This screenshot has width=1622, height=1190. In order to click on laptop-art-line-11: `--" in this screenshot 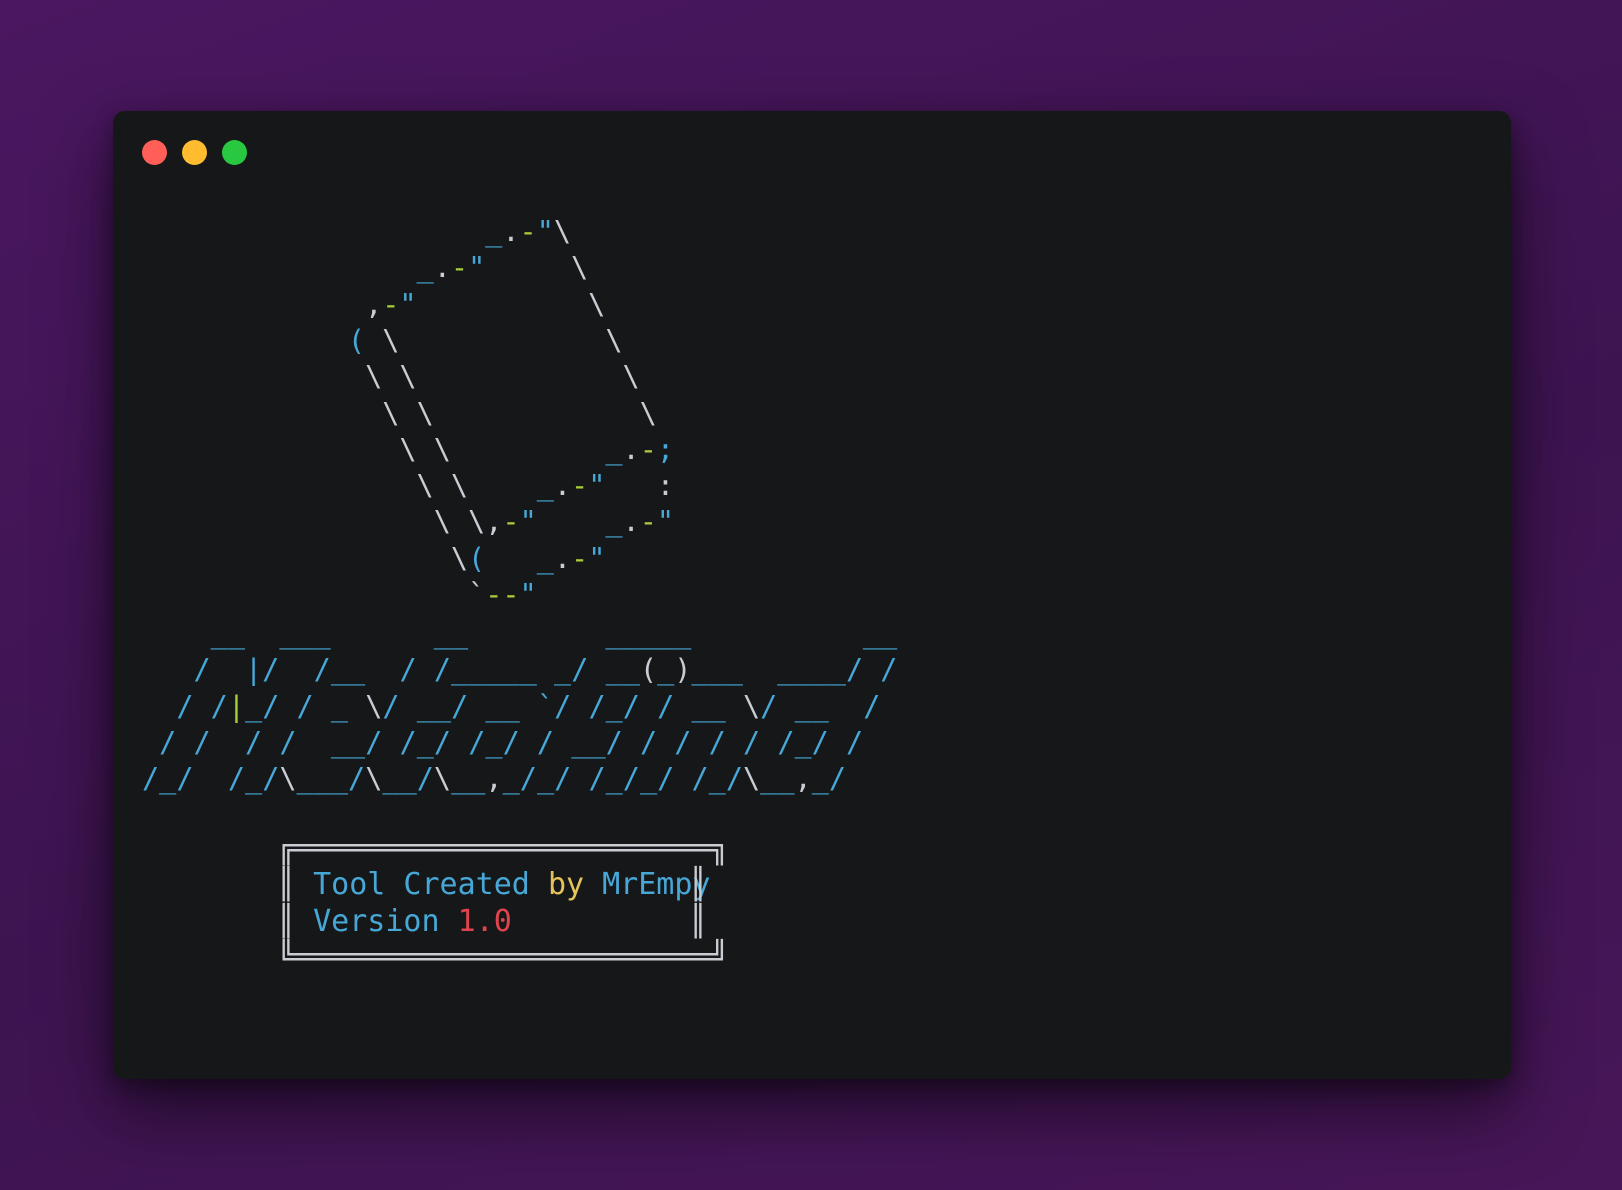, I will do `click(502, 594)`.